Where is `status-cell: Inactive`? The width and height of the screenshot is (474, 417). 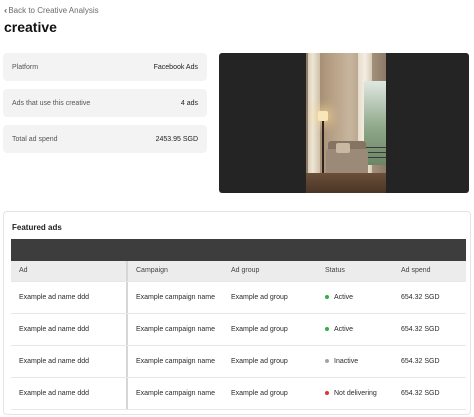
status-cell: Inactive is located at coordinates (355, 362).